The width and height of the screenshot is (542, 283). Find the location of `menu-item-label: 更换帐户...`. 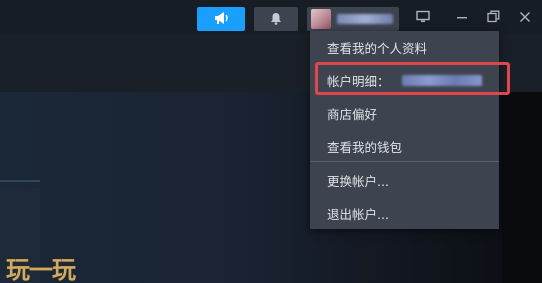

menu-item-label: 更换帐户... is located at coordinates (358, 181).